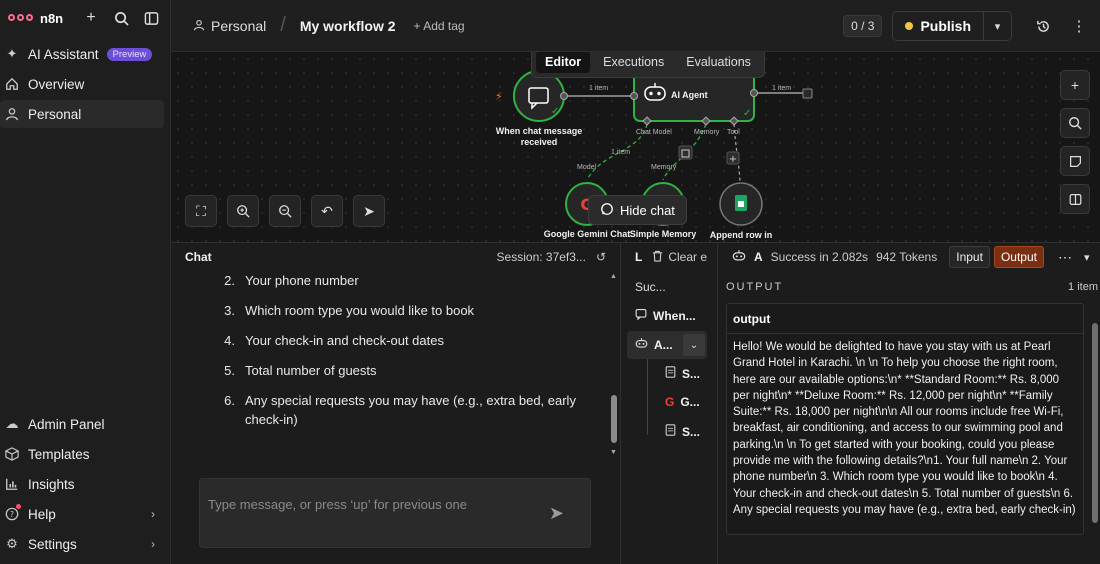  I want to click on node-memory: Simple Memory, so click(663, 234).